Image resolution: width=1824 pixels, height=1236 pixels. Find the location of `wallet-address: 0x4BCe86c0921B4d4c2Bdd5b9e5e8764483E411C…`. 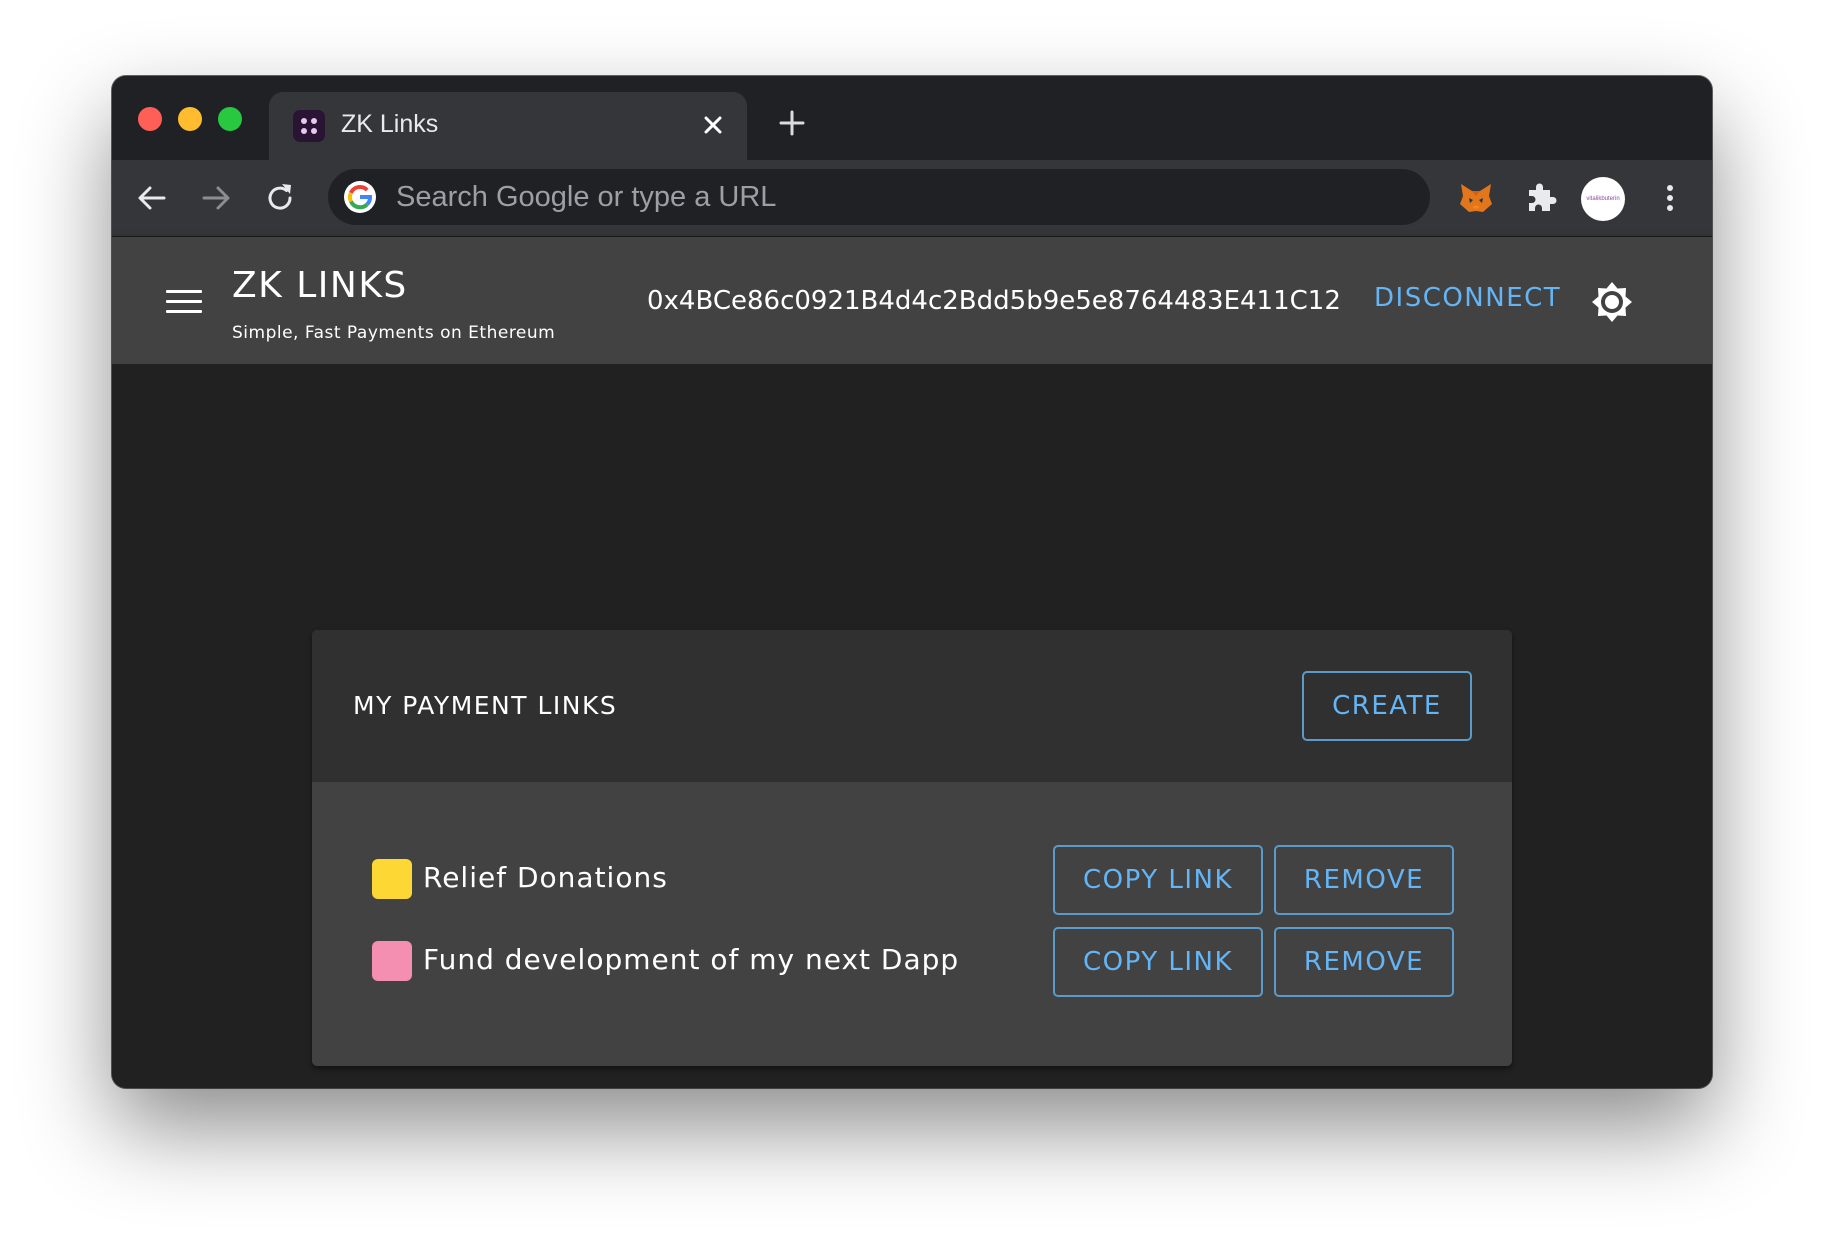

wallet-address: 0x4BCe86c0921B4d4c2Bdd5b9e5e8764483E411C… is located at coordinates (994, 301).